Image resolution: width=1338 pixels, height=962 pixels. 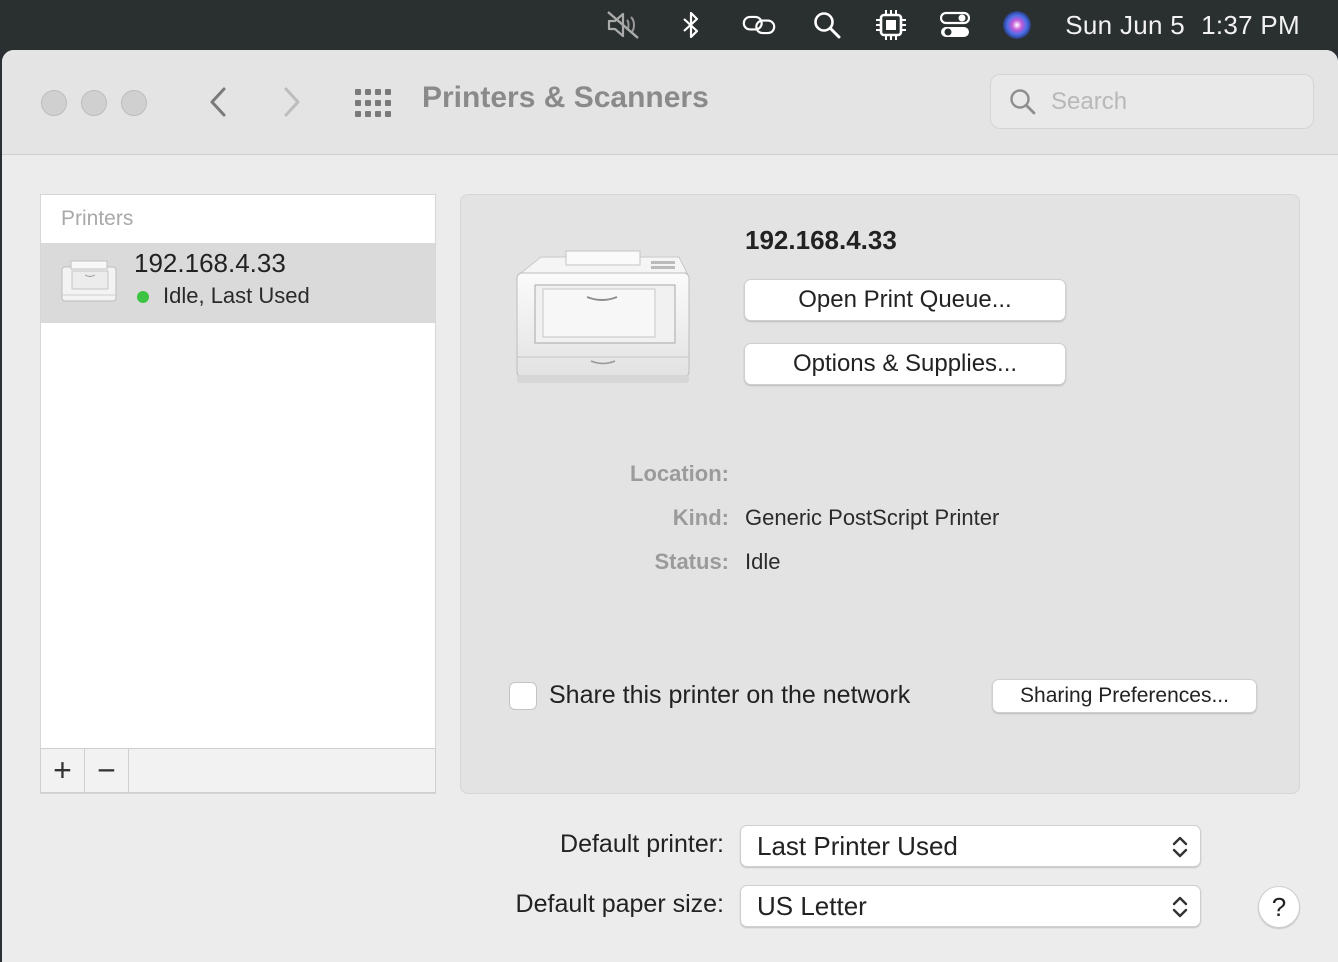 I want to click on printer-list-item: 192.168.4.33 Idle, Last Used, so click(x=238, y=283).